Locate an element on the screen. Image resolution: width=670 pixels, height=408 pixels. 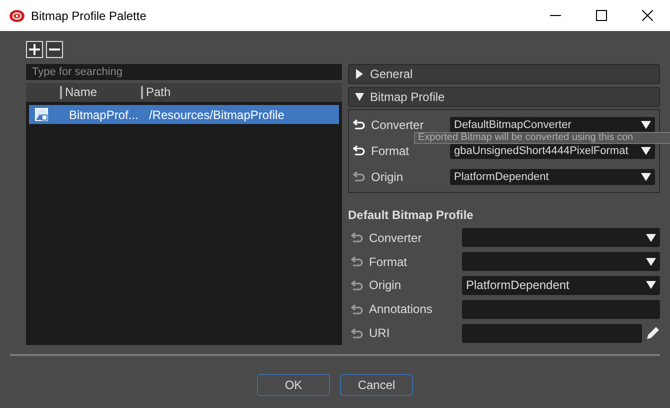
maximize-icon is located at coordinates (601, 15).